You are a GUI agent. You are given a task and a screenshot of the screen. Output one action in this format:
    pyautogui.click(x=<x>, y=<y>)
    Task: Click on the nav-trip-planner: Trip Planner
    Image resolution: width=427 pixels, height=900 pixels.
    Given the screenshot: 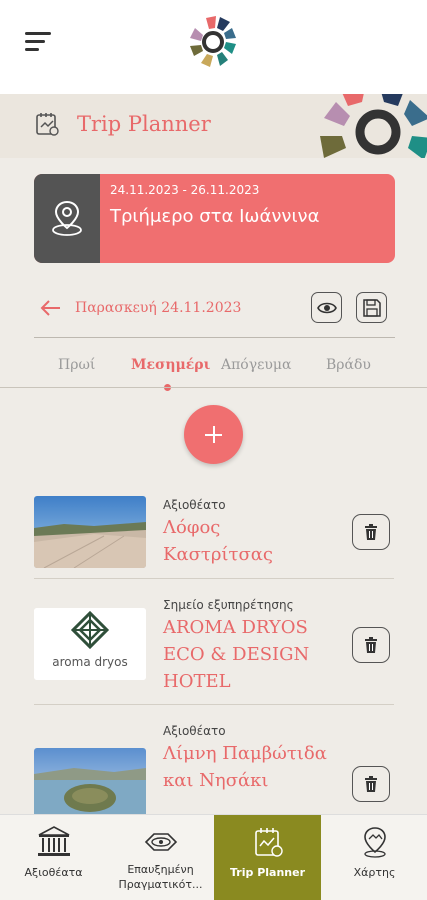 What is the action you would take?
    pyautogui.click(x=267, y=857)
    